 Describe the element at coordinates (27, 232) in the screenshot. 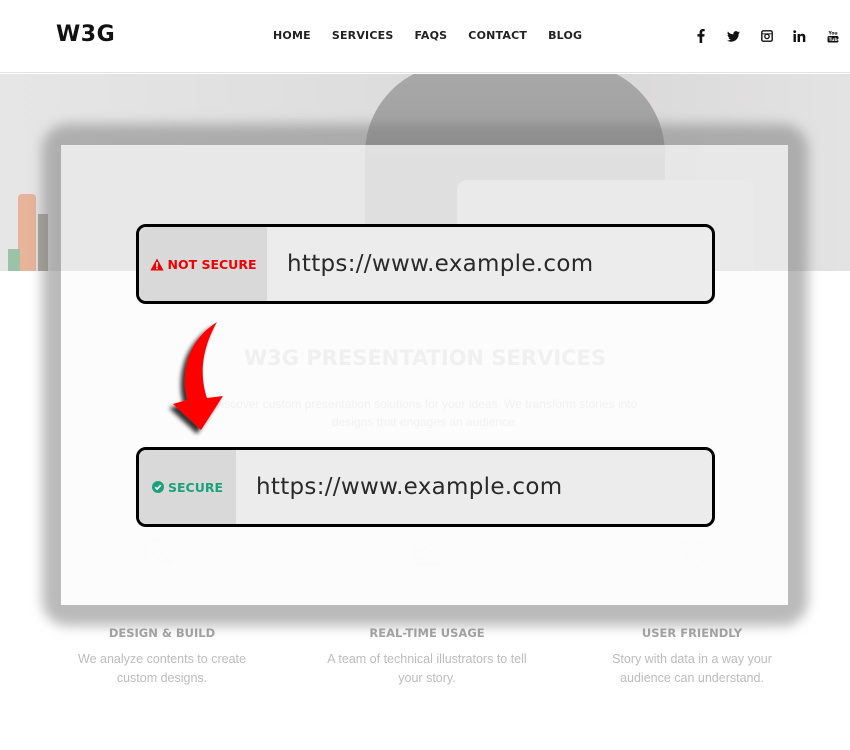

I see `hero-pencil-cup` at that location.